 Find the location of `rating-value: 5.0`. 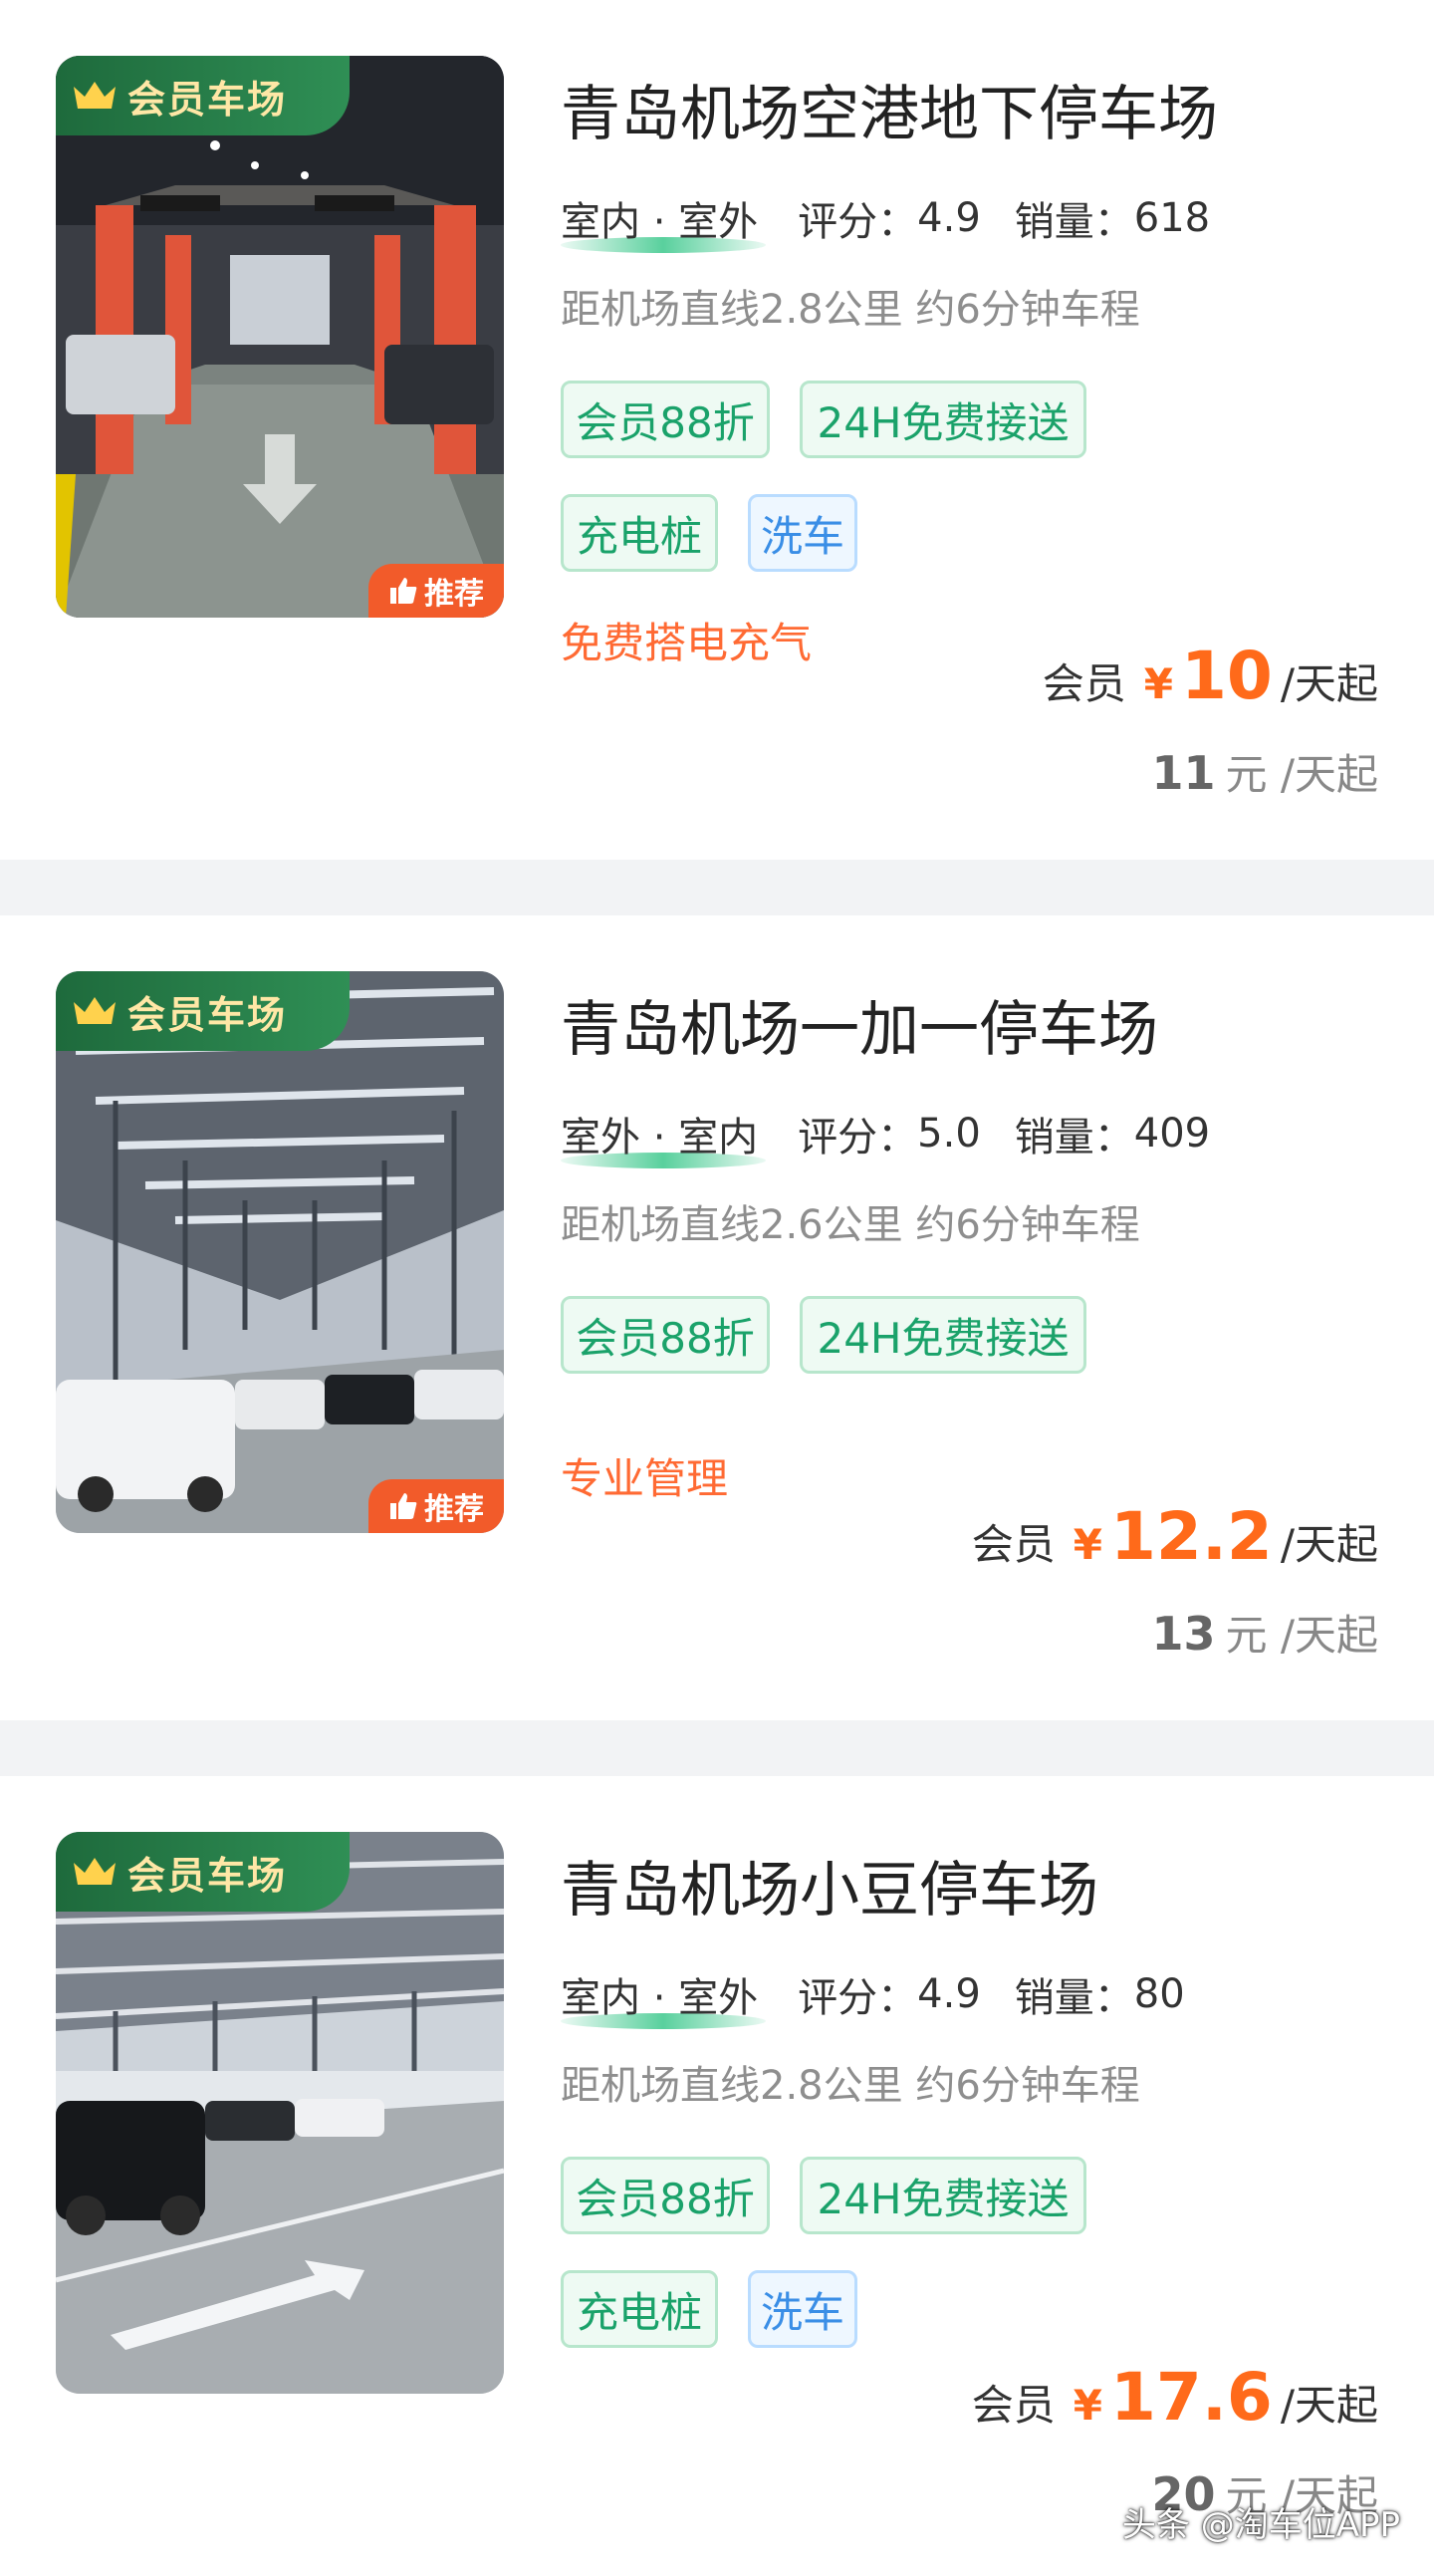

rating-value: 5.0 is located at coordinates (949, 1134).